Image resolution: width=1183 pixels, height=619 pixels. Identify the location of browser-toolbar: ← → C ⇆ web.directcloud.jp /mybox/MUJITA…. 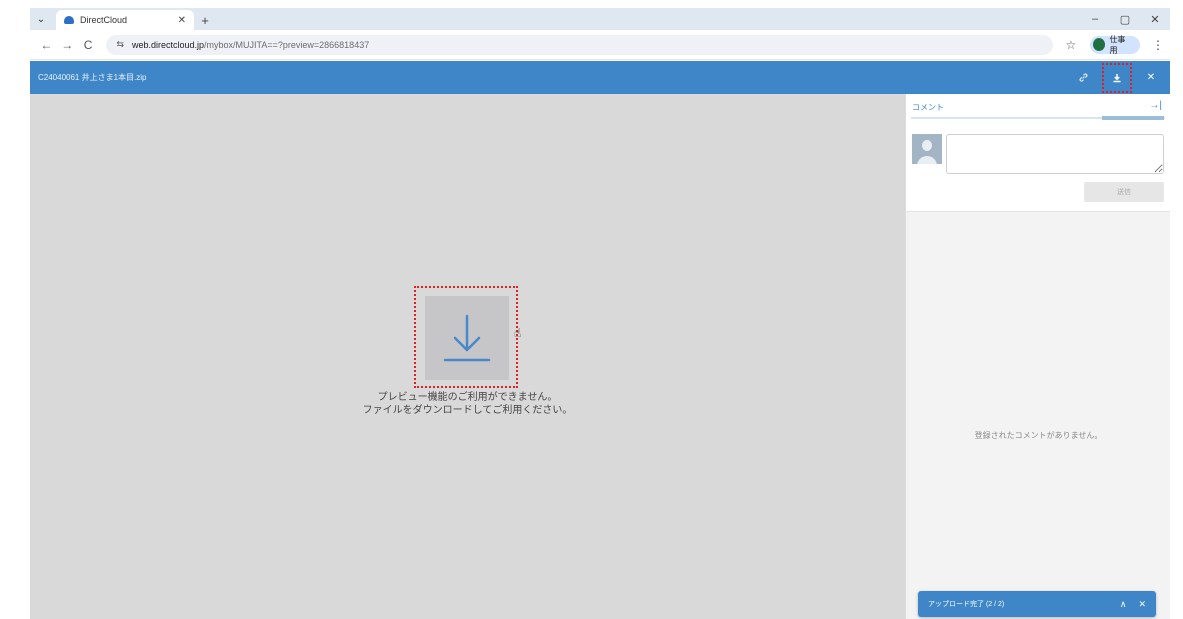
(600, 45).